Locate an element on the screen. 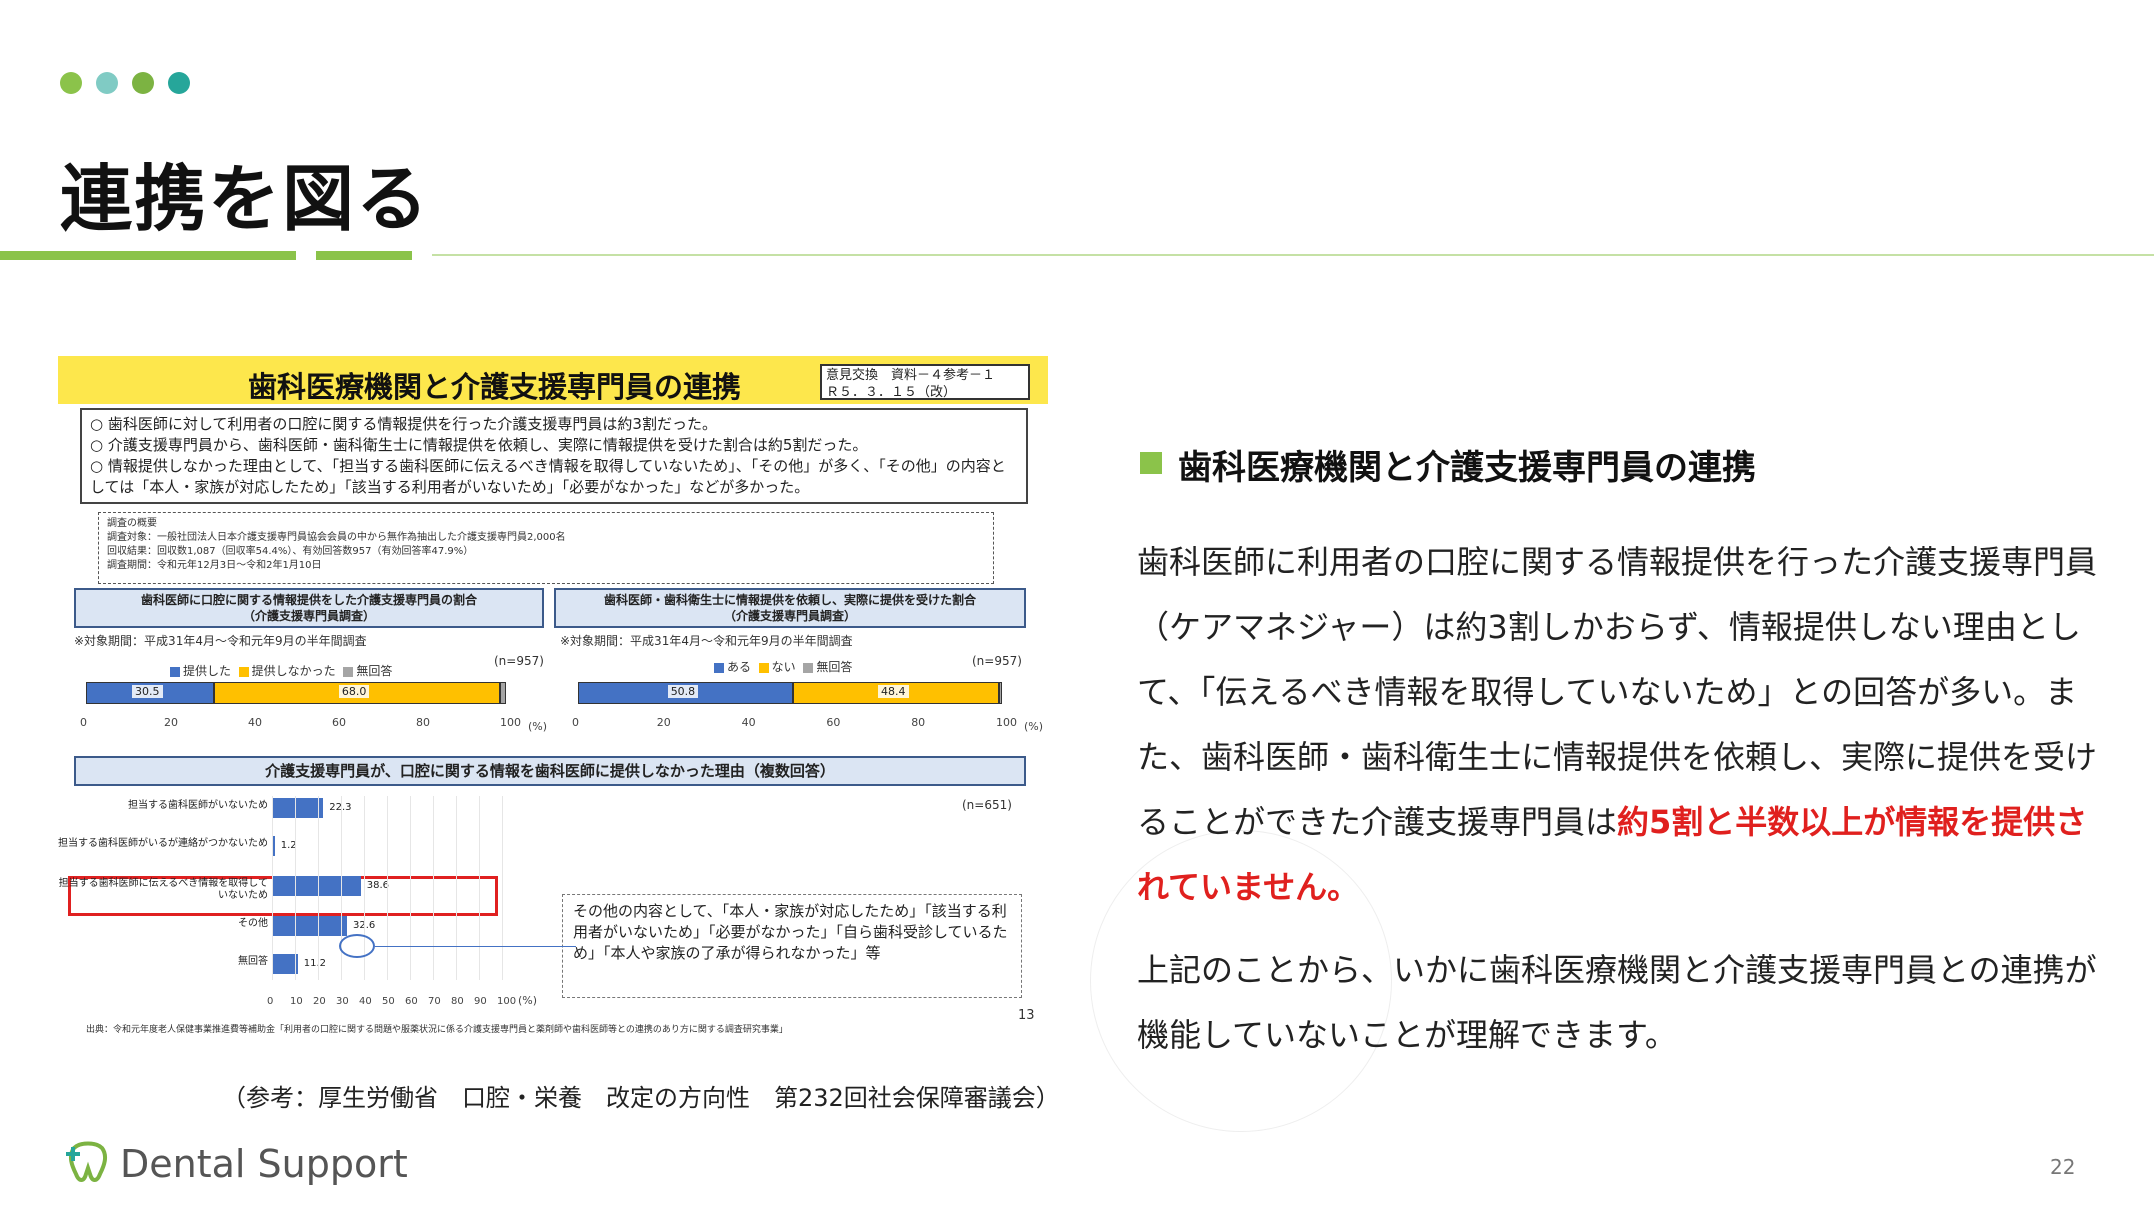  bottom-chart-category-3: 担当する歯科医師に伝えるべき情報を取得していないため is located at coordinates (163, 889).